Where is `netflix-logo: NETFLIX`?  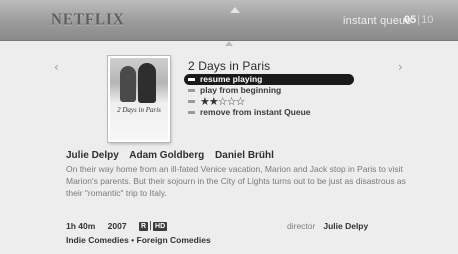 netflix-logo: NETFLIX is located at coordinates (88, 20).